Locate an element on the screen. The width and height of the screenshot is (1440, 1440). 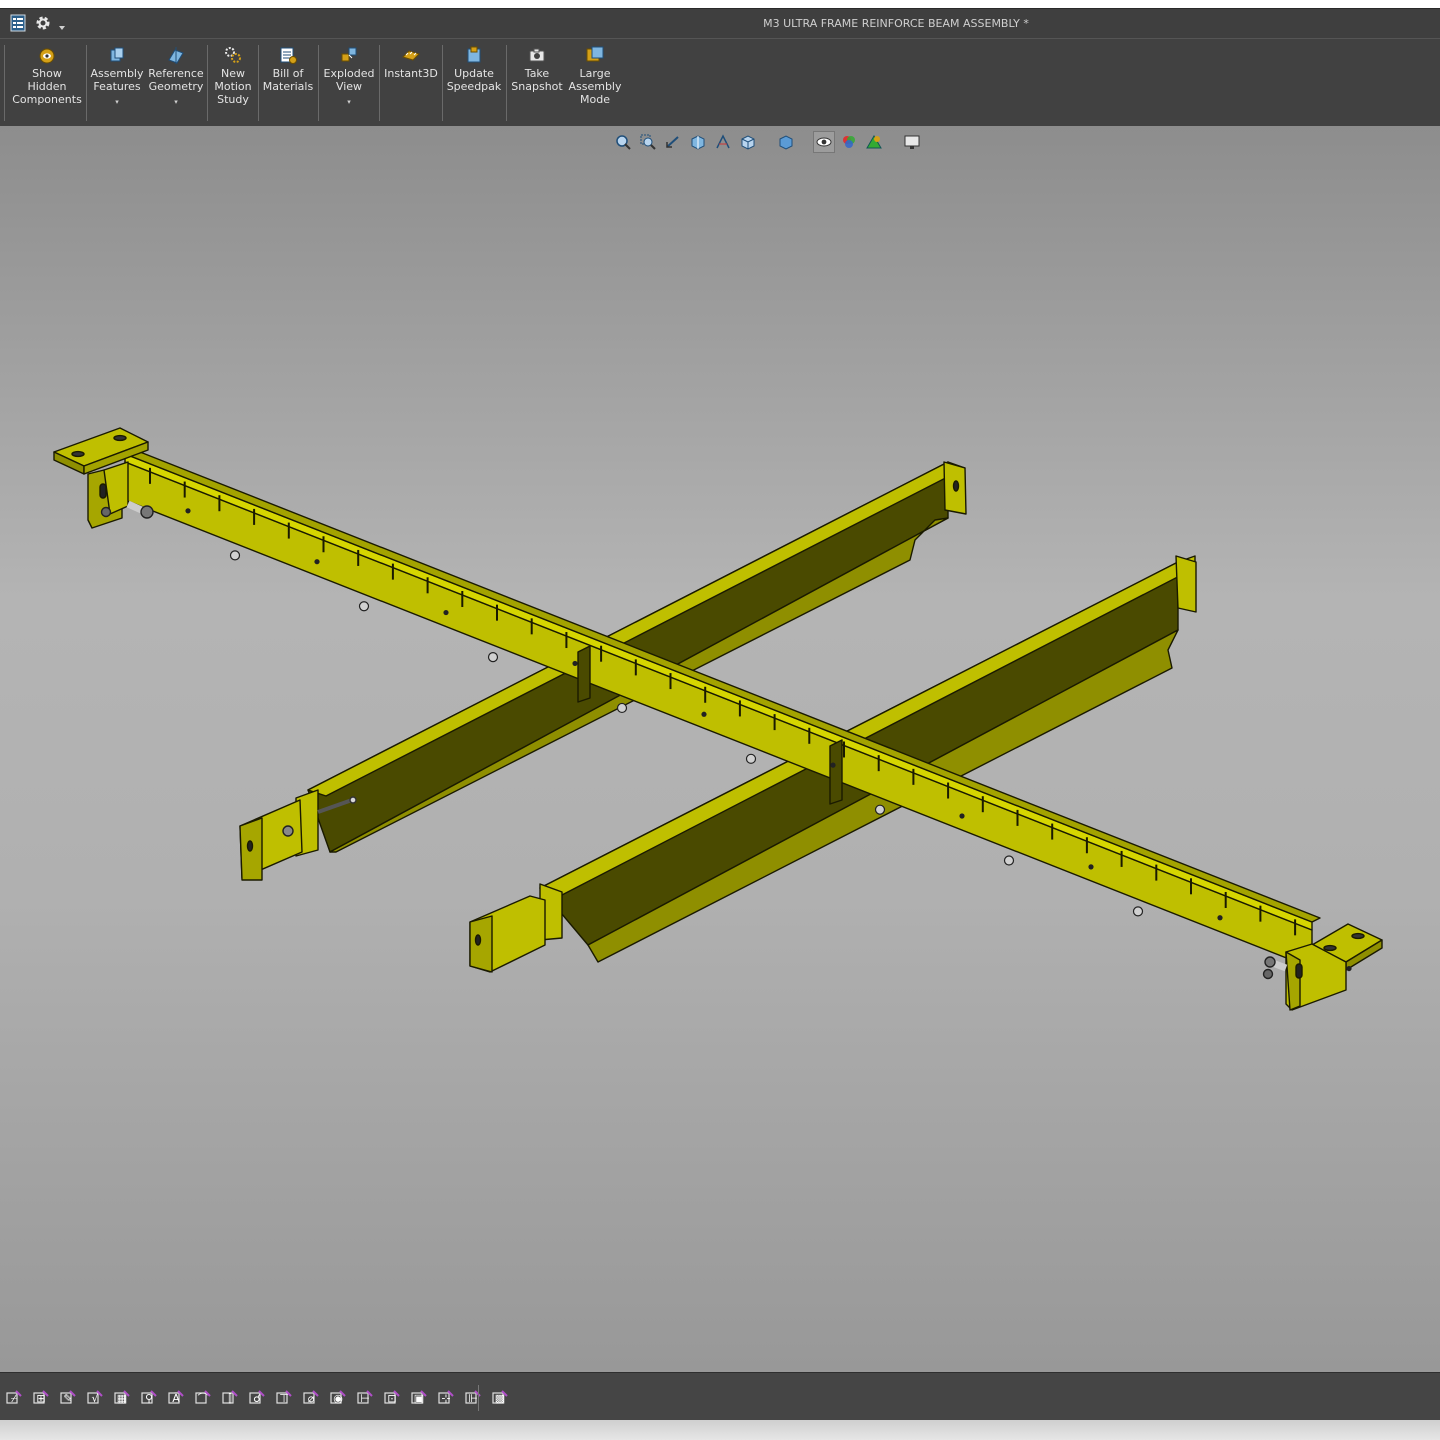
camera-icon is located at coordinates (537, 55).